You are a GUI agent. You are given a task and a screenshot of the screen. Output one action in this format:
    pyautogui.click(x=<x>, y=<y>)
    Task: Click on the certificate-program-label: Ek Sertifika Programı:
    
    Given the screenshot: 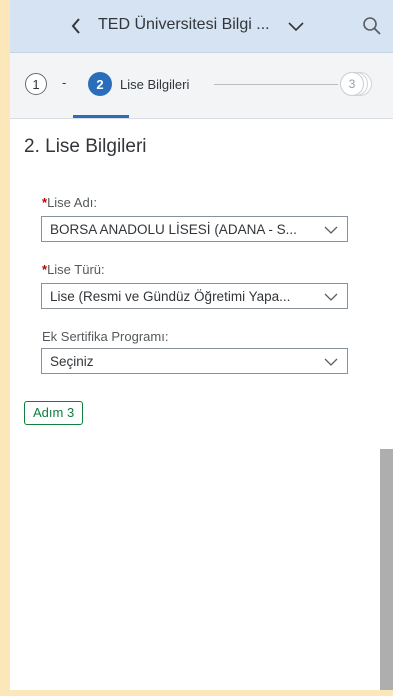 What is the action you would take?
    pyautogui.click(x=105, y=336)
    